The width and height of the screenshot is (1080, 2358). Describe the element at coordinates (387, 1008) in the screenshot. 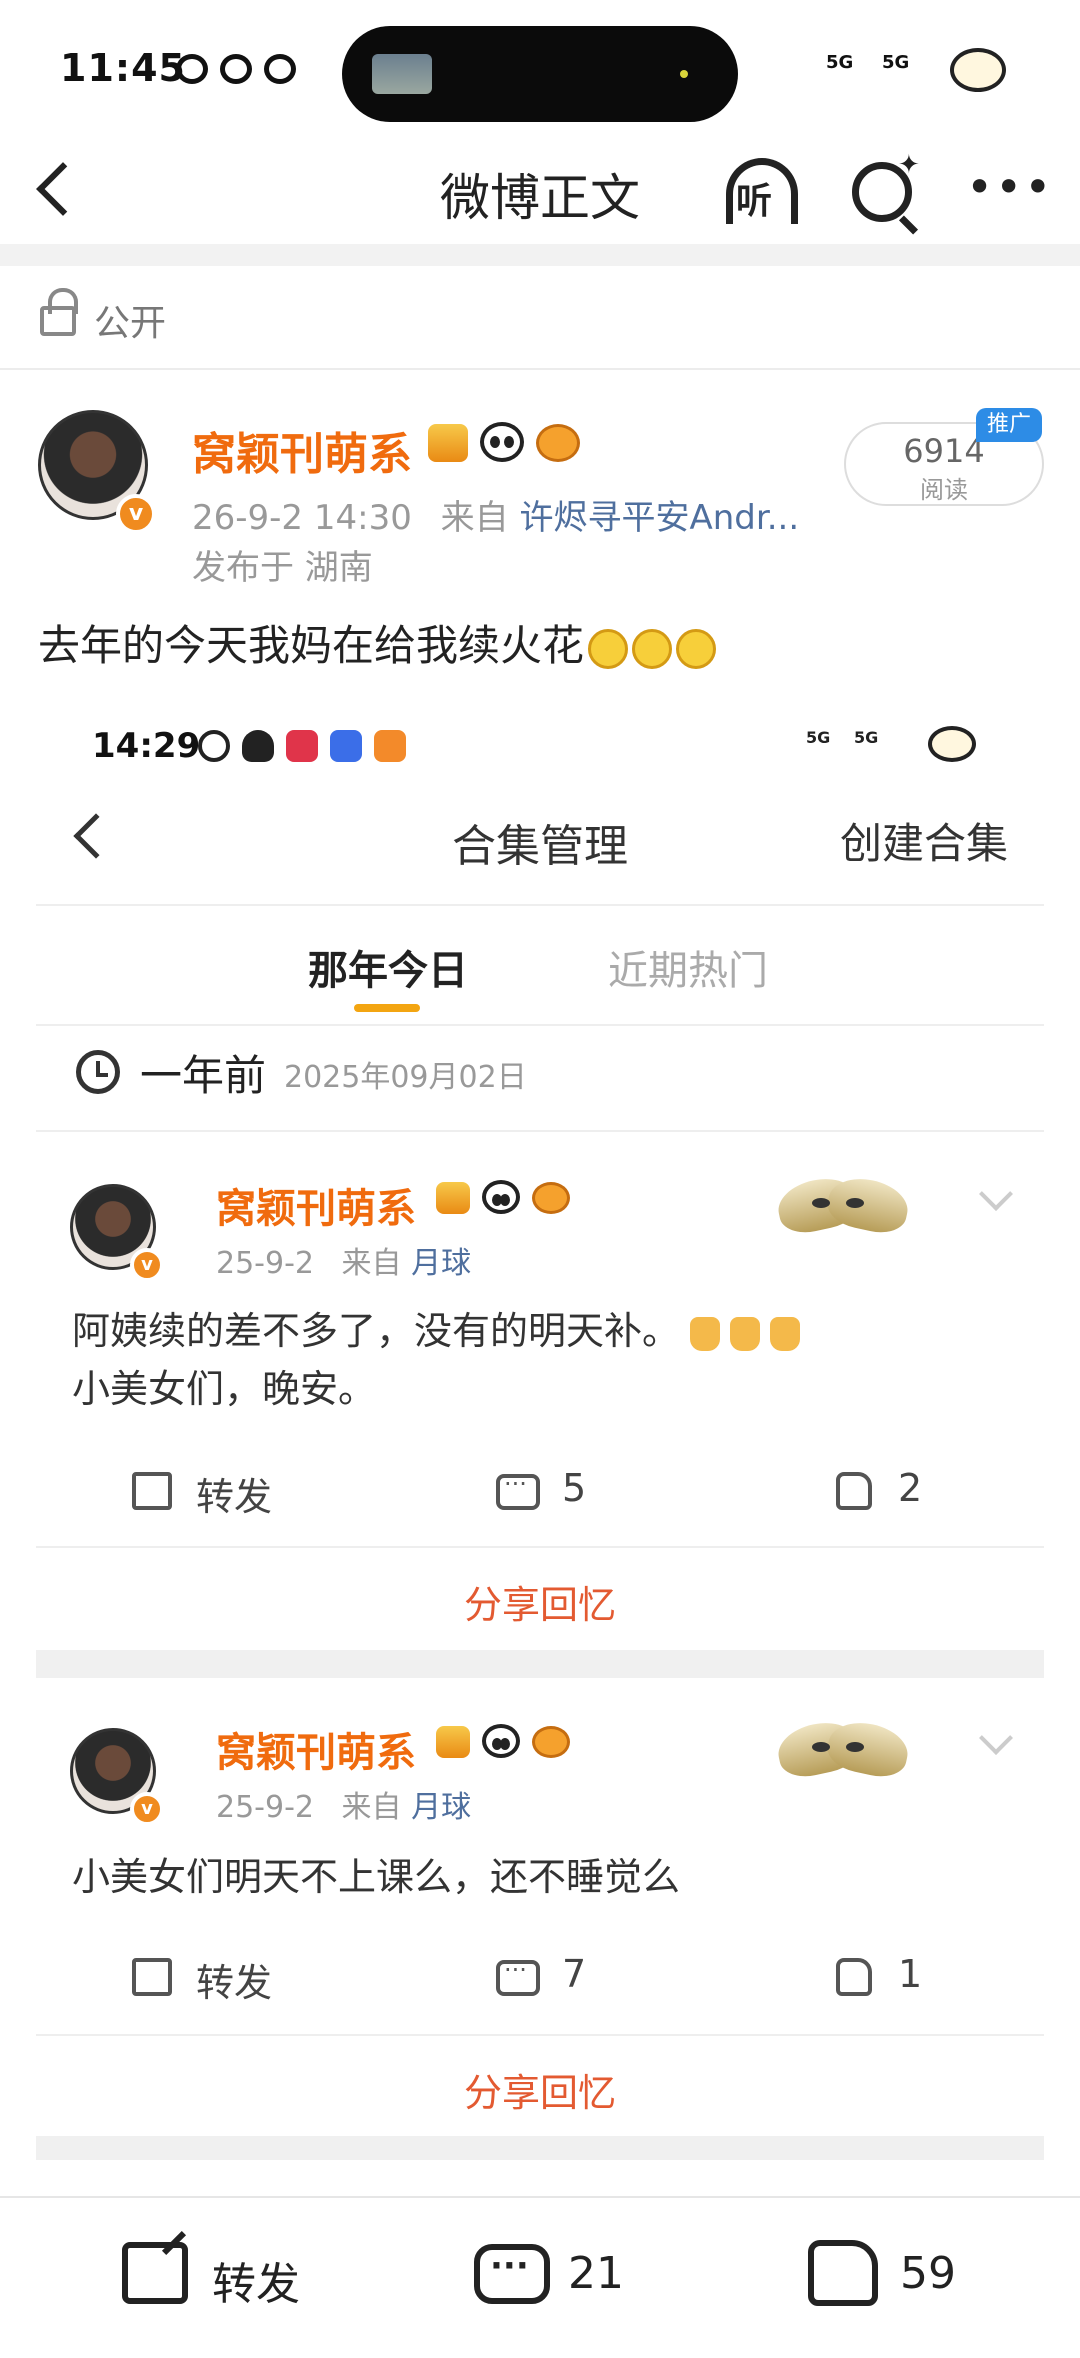

I see `active-tab-indicator` at that location.